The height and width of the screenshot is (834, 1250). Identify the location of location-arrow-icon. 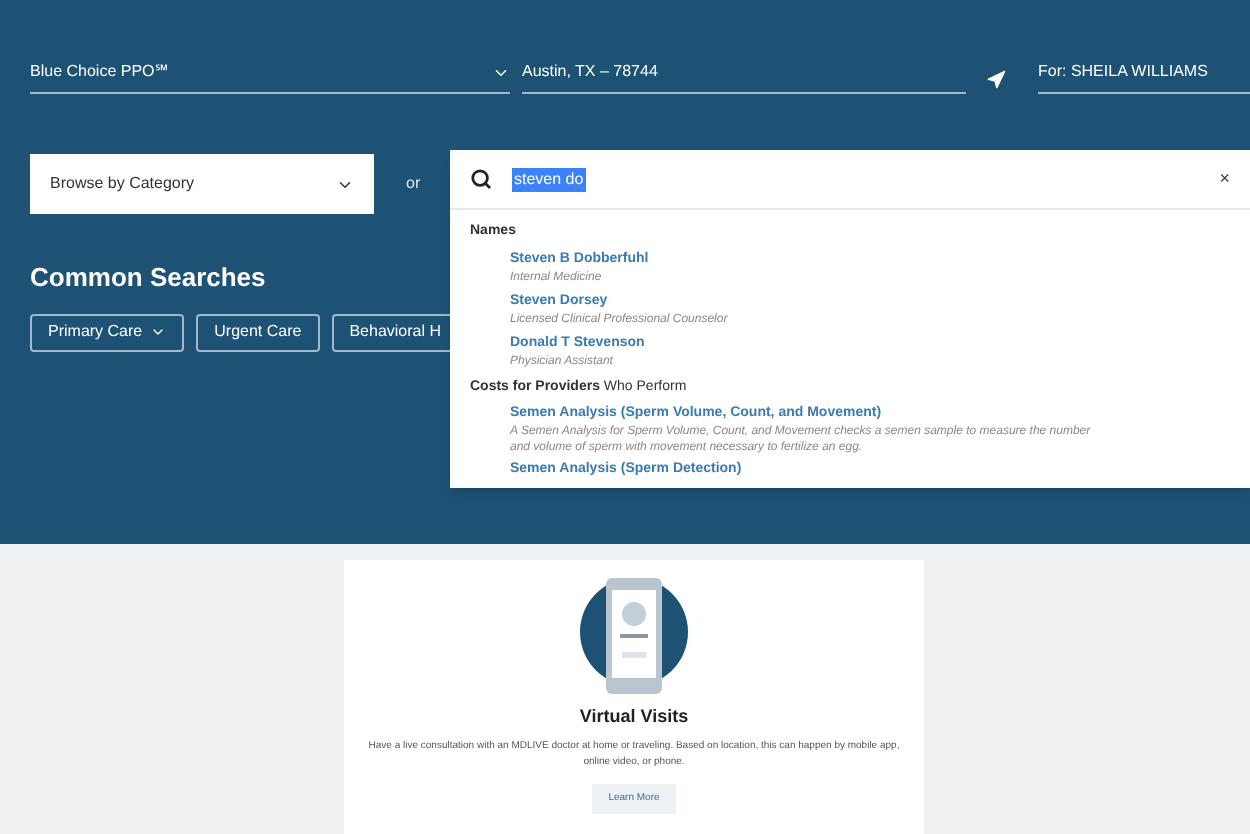
(996, 80).